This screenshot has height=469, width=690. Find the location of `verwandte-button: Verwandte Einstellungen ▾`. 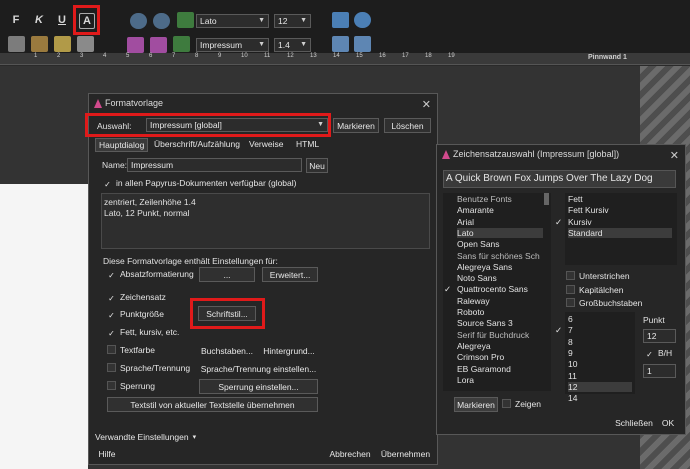

verwandte-button: Verwandte Einstellungen ▾ is located at coordinates (149, 436).